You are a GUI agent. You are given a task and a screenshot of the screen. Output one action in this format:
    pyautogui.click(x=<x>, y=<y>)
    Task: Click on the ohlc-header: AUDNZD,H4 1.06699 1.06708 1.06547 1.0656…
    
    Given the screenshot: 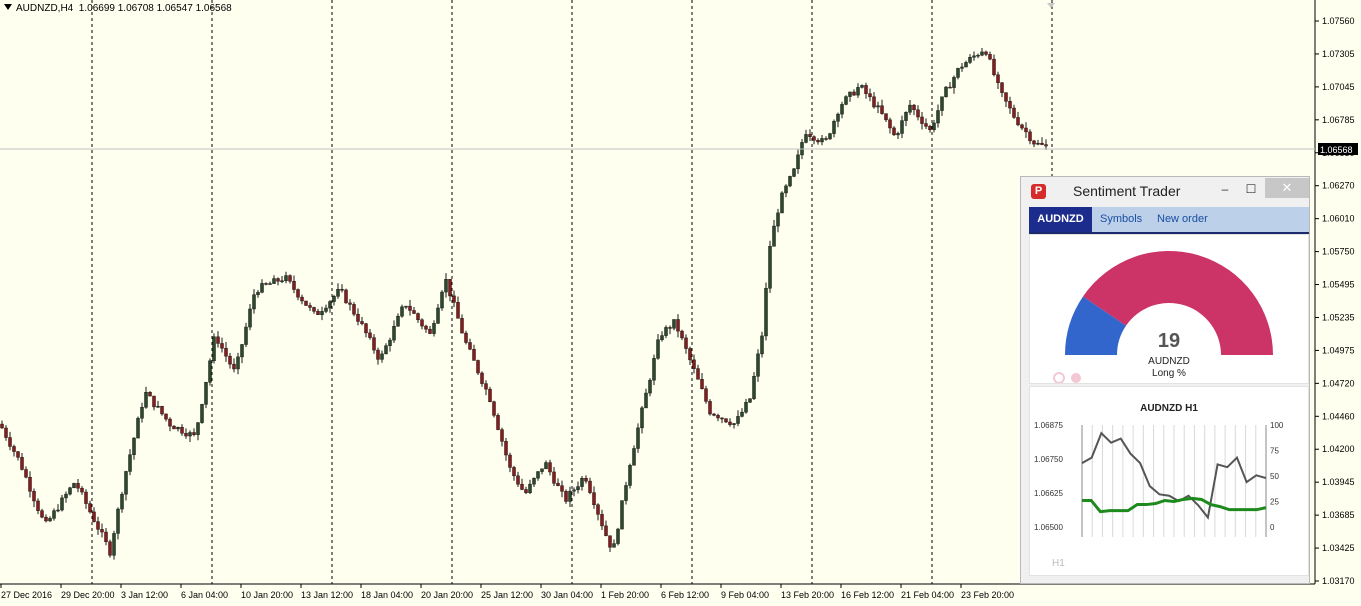 What is the action you would take?
    pyautogui.click(x=118, y=8)
    